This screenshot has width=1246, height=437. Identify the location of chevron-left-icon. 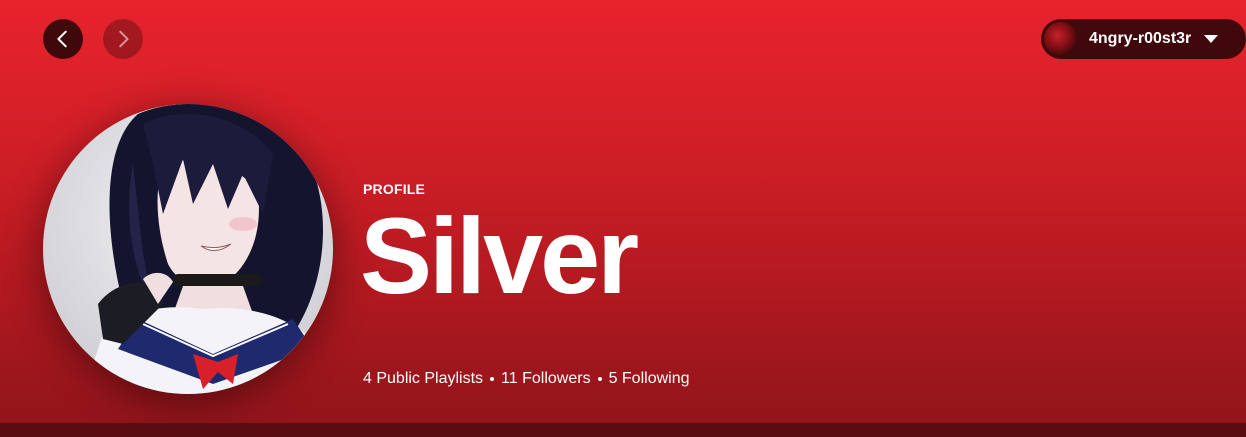
(62, 39).